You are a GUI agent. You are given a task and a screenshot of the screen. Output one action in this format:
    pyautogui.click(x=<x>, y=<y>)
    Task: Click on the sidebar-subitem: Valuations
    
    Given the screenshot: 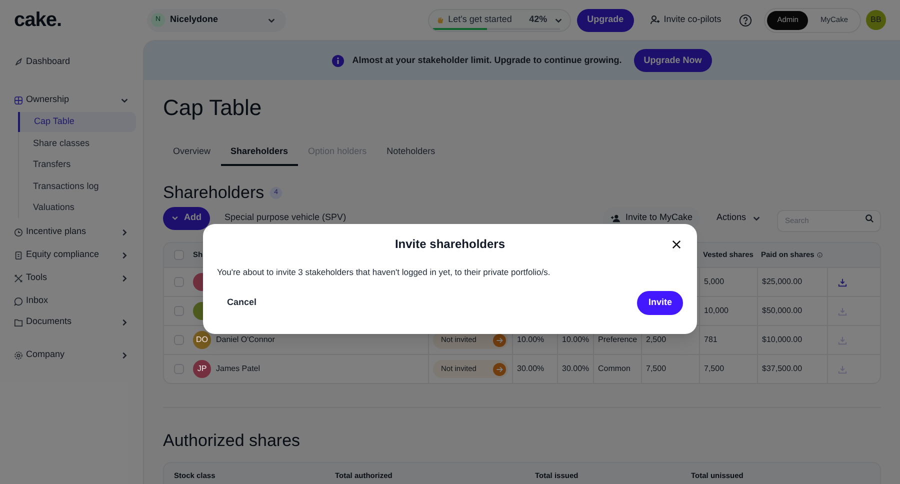 What is the action you would take?
    pyautogui.click(x=77, y=208)
    